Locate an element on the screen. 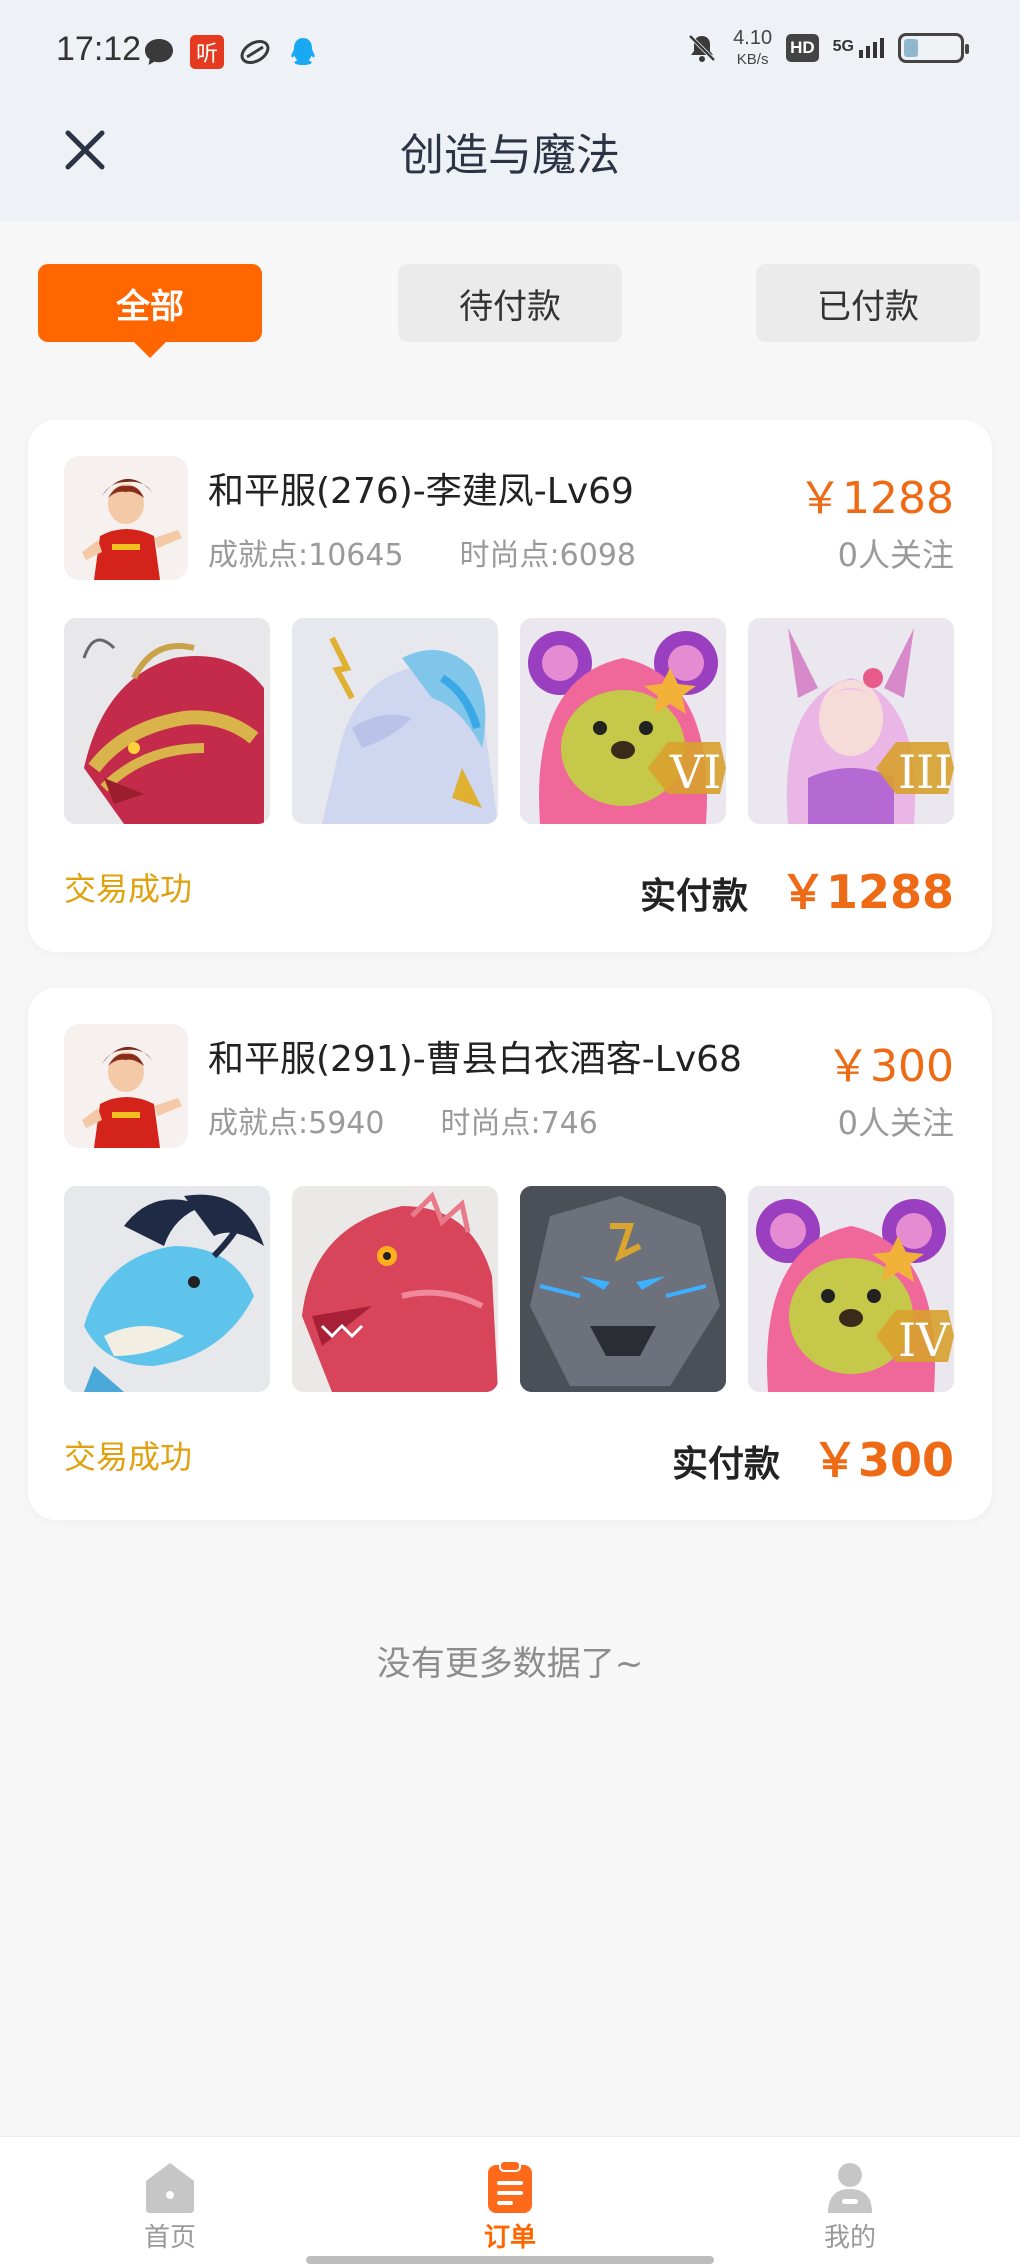 The height and width of the screenshot is (2267, 1020). fashion-points: 时尚点:6098 is located at coordinates (548, 555).